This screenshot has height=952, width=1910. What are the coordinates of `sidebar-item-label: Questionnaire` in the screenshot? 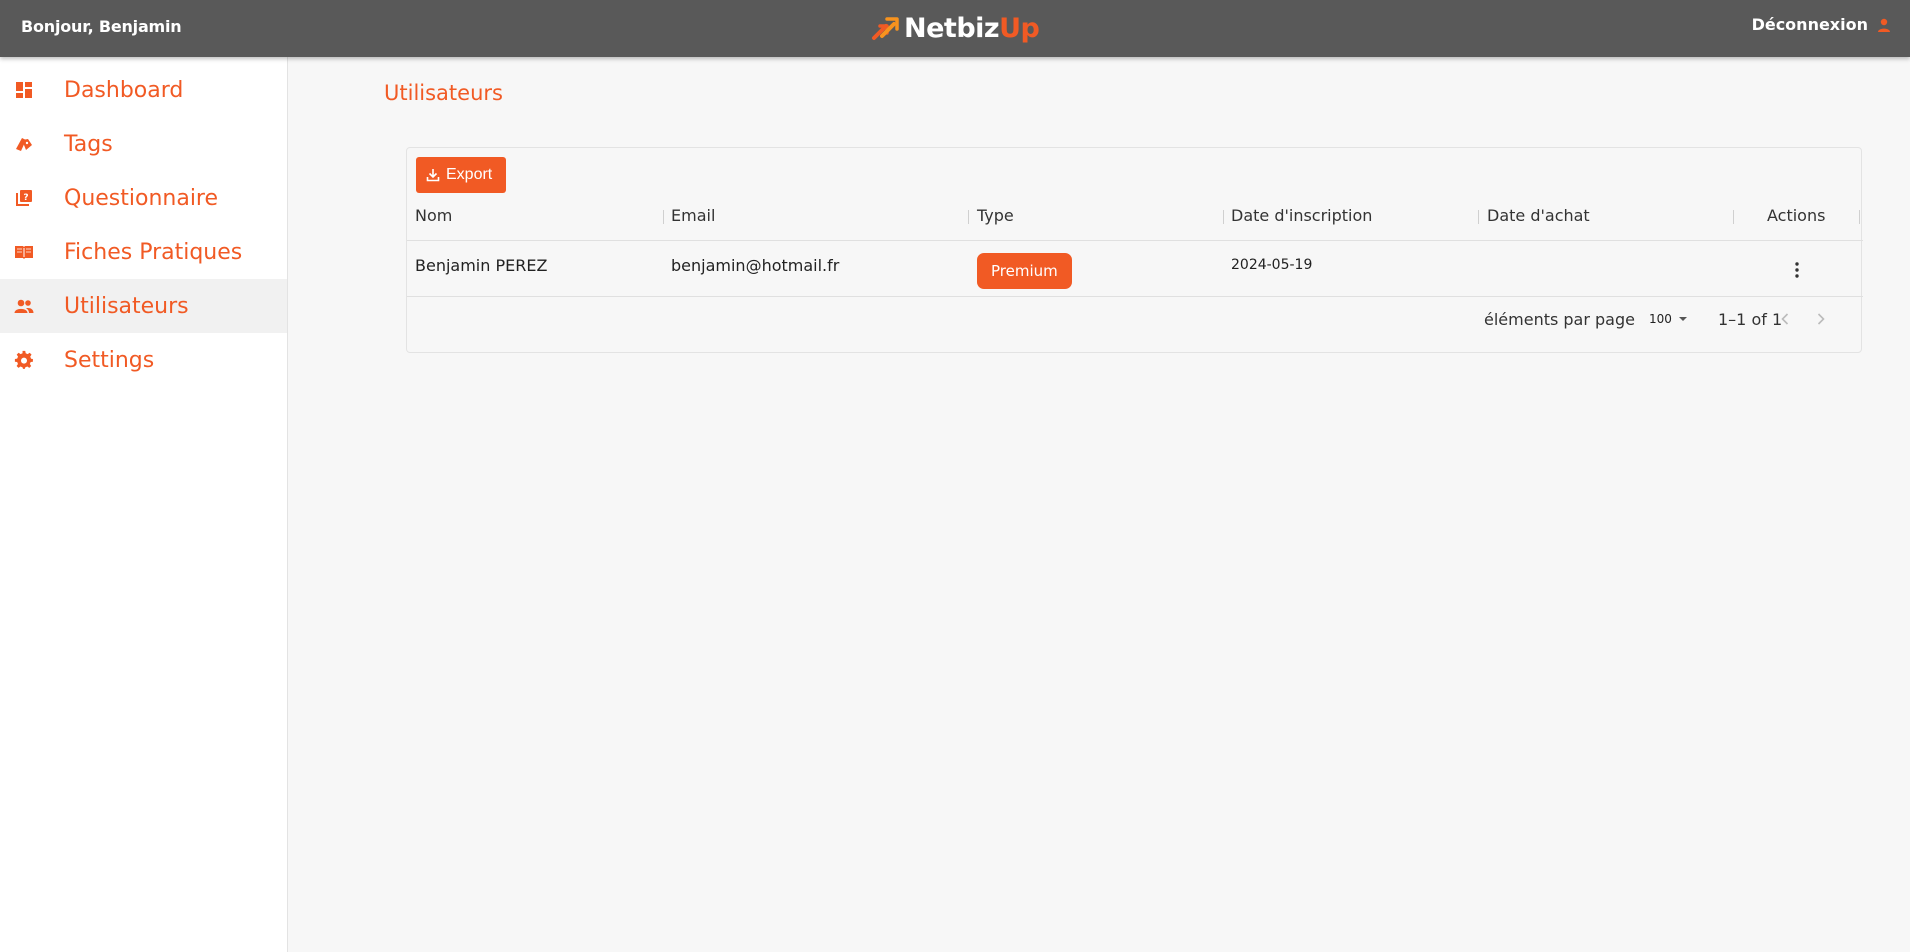 It's located at (141, 198).